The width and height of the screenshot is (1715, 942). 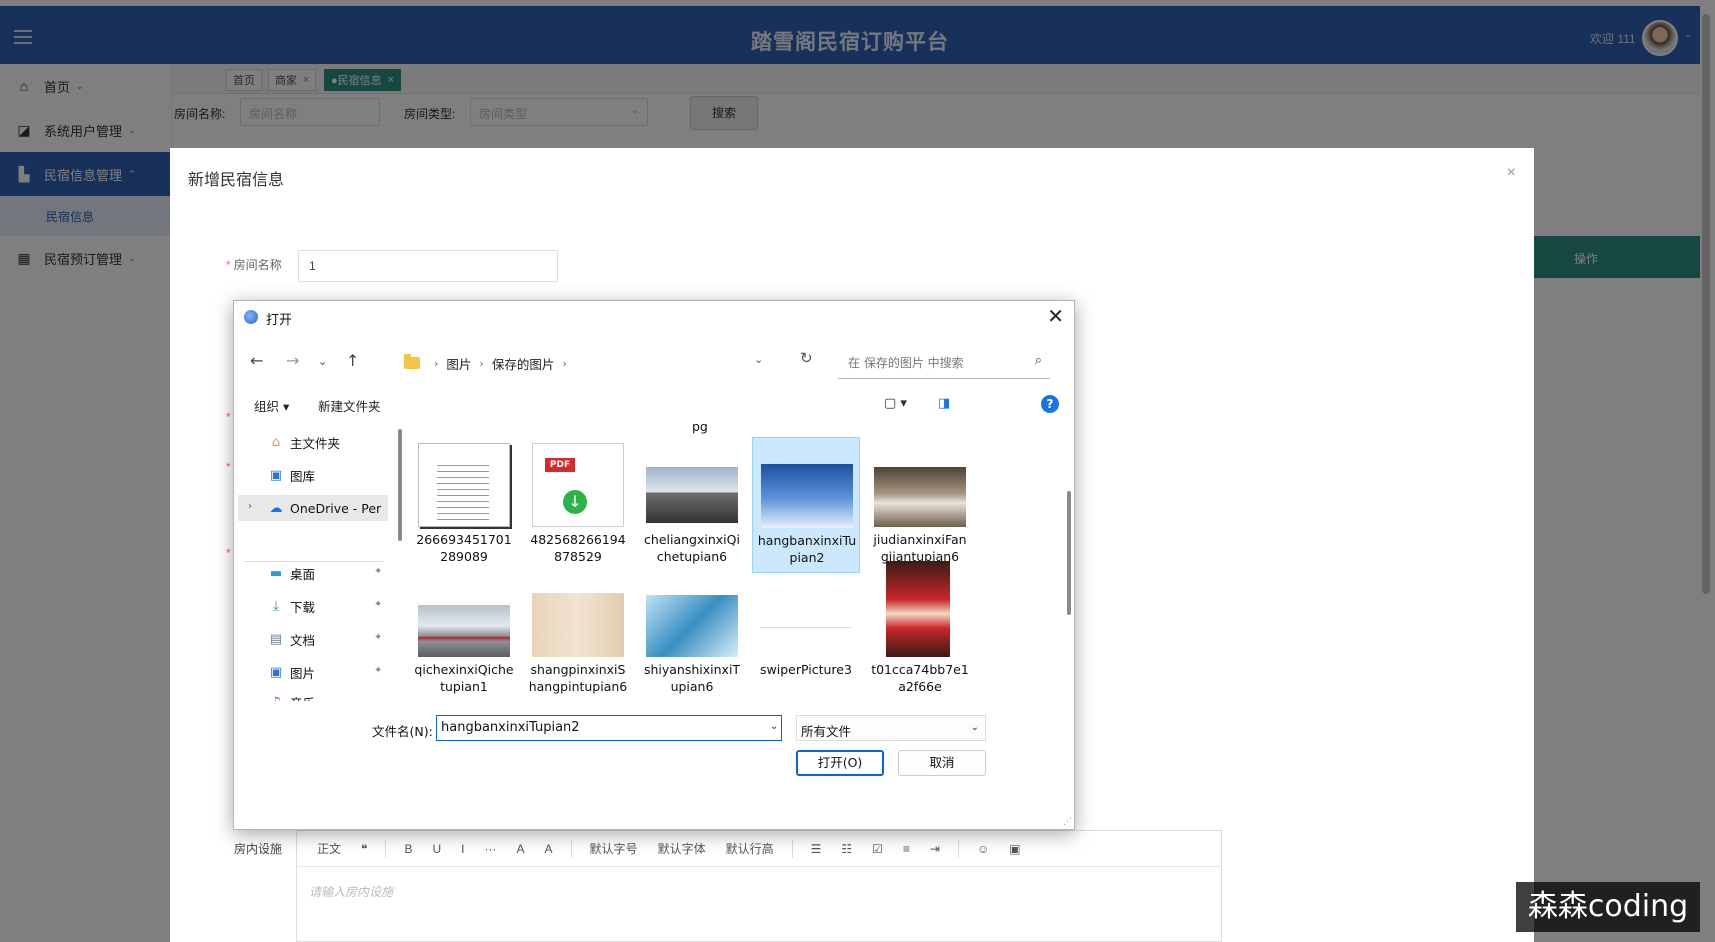 What do you see at coordinates (408, 849) in the screenshot?
I see `bold-button: B` at bounding box center [408, 849].